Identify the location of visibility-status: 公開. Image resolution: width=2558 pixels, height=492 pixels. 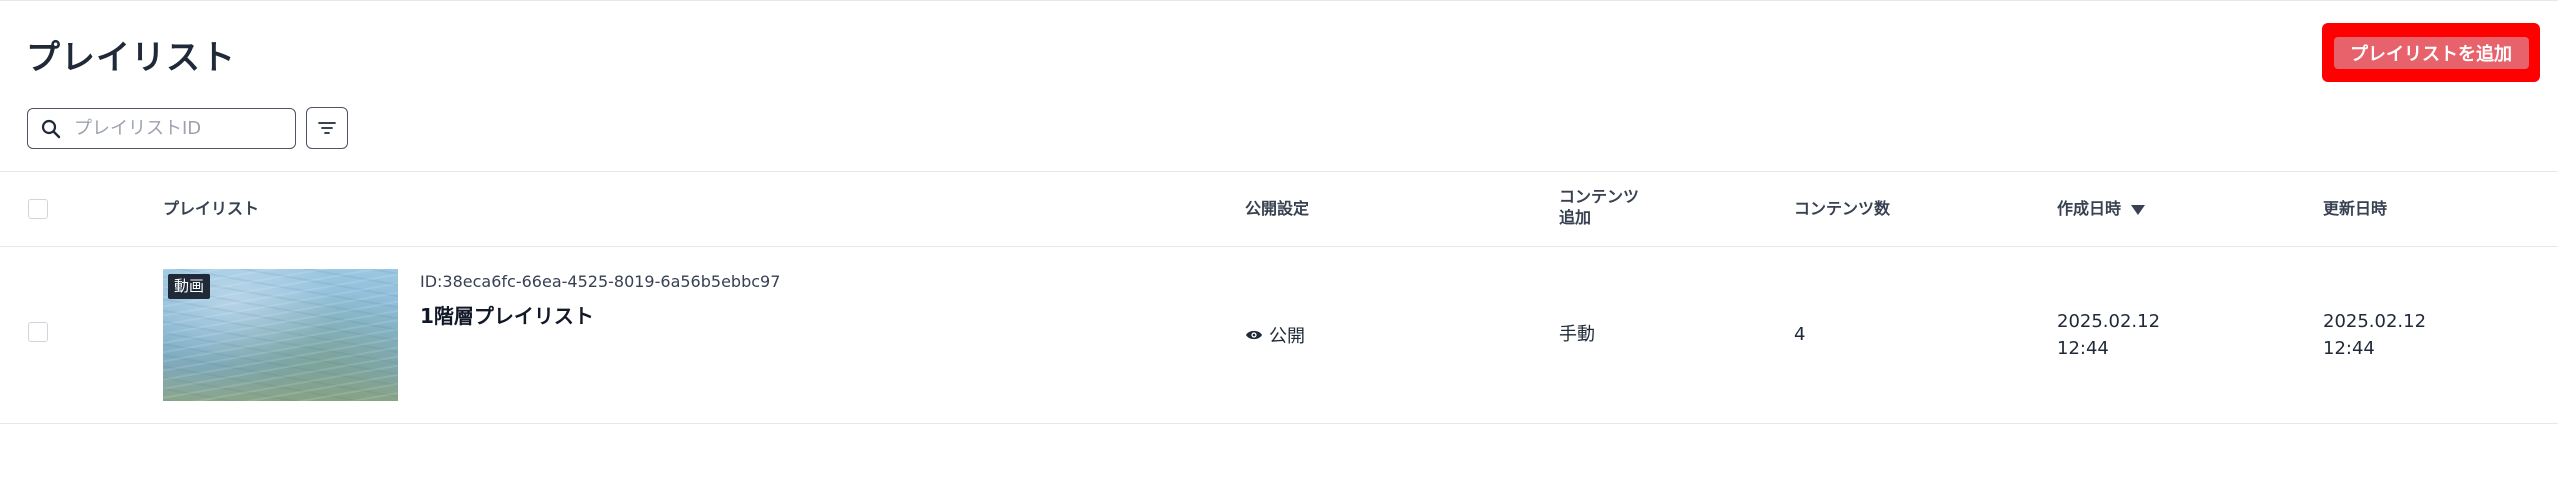
(1275, 335).